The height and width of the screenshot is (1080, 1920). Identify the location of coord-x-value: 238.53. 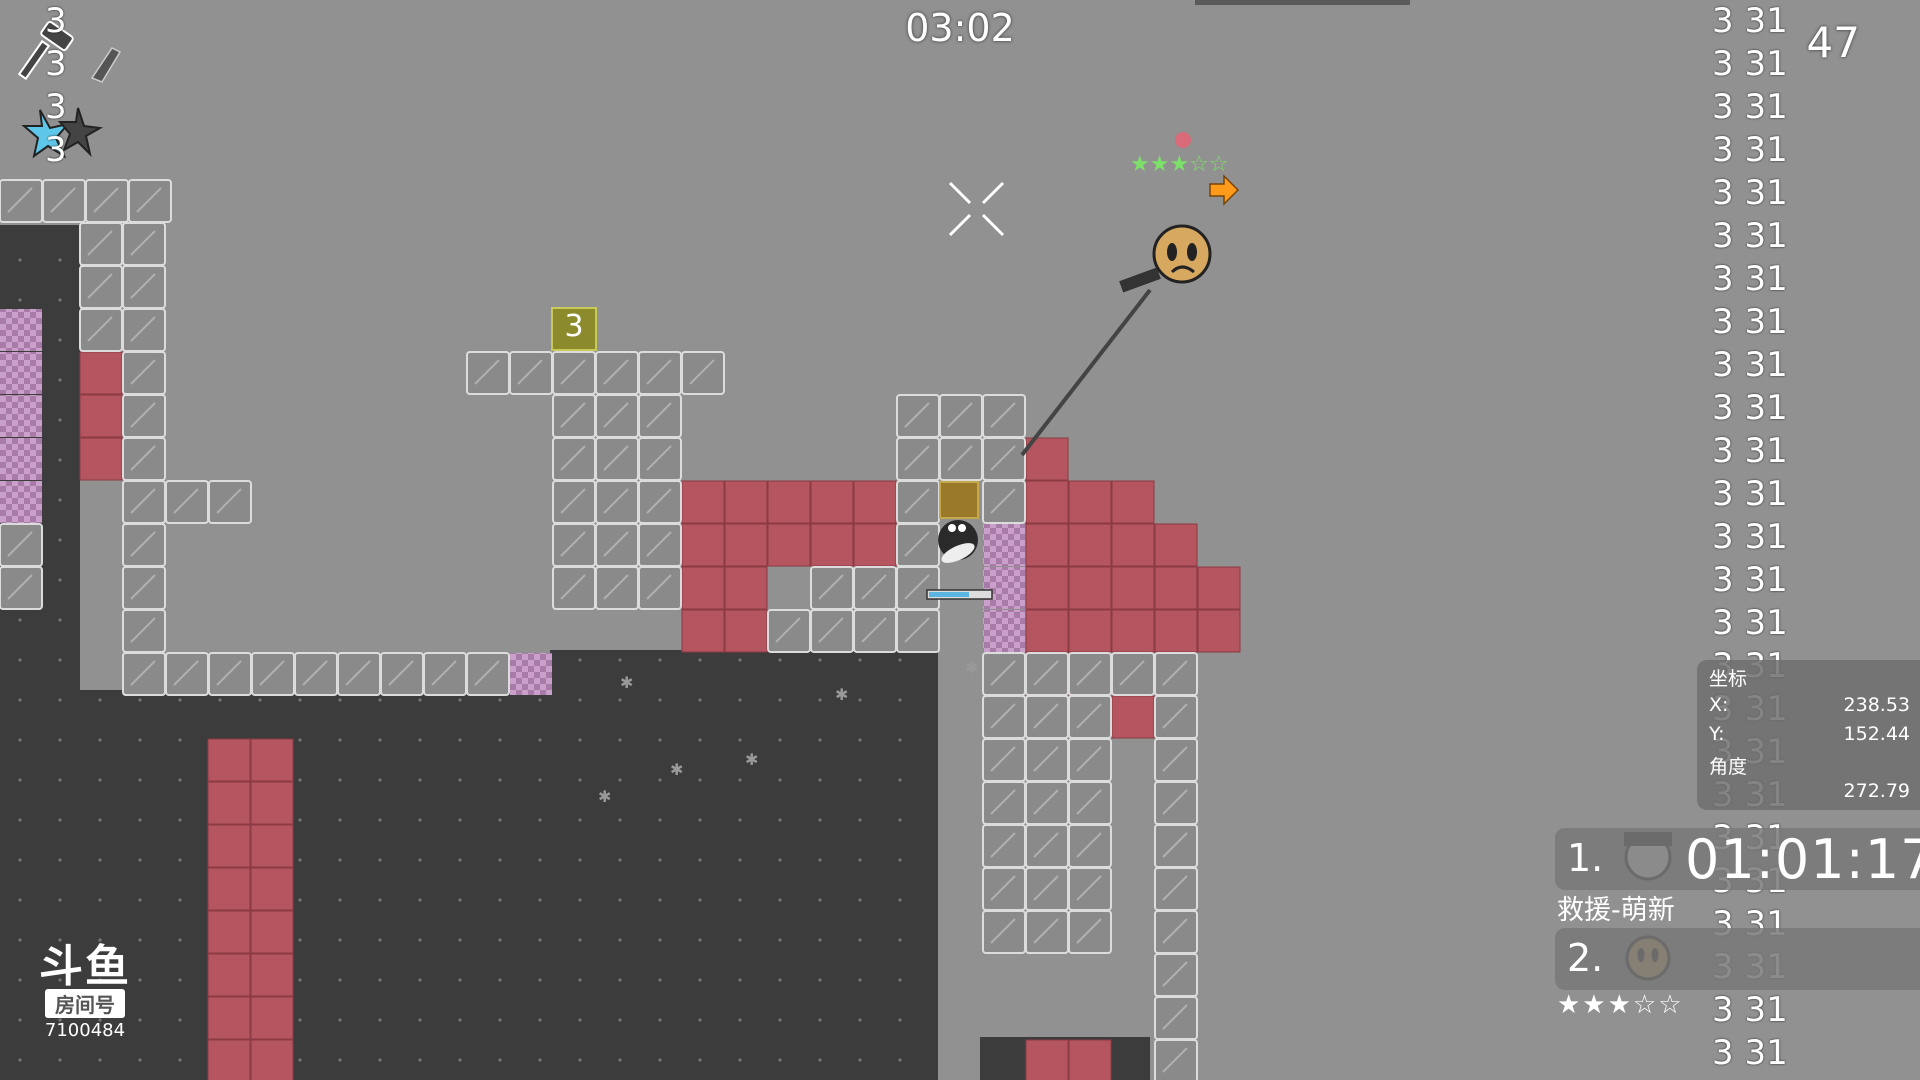
(1876, 705).